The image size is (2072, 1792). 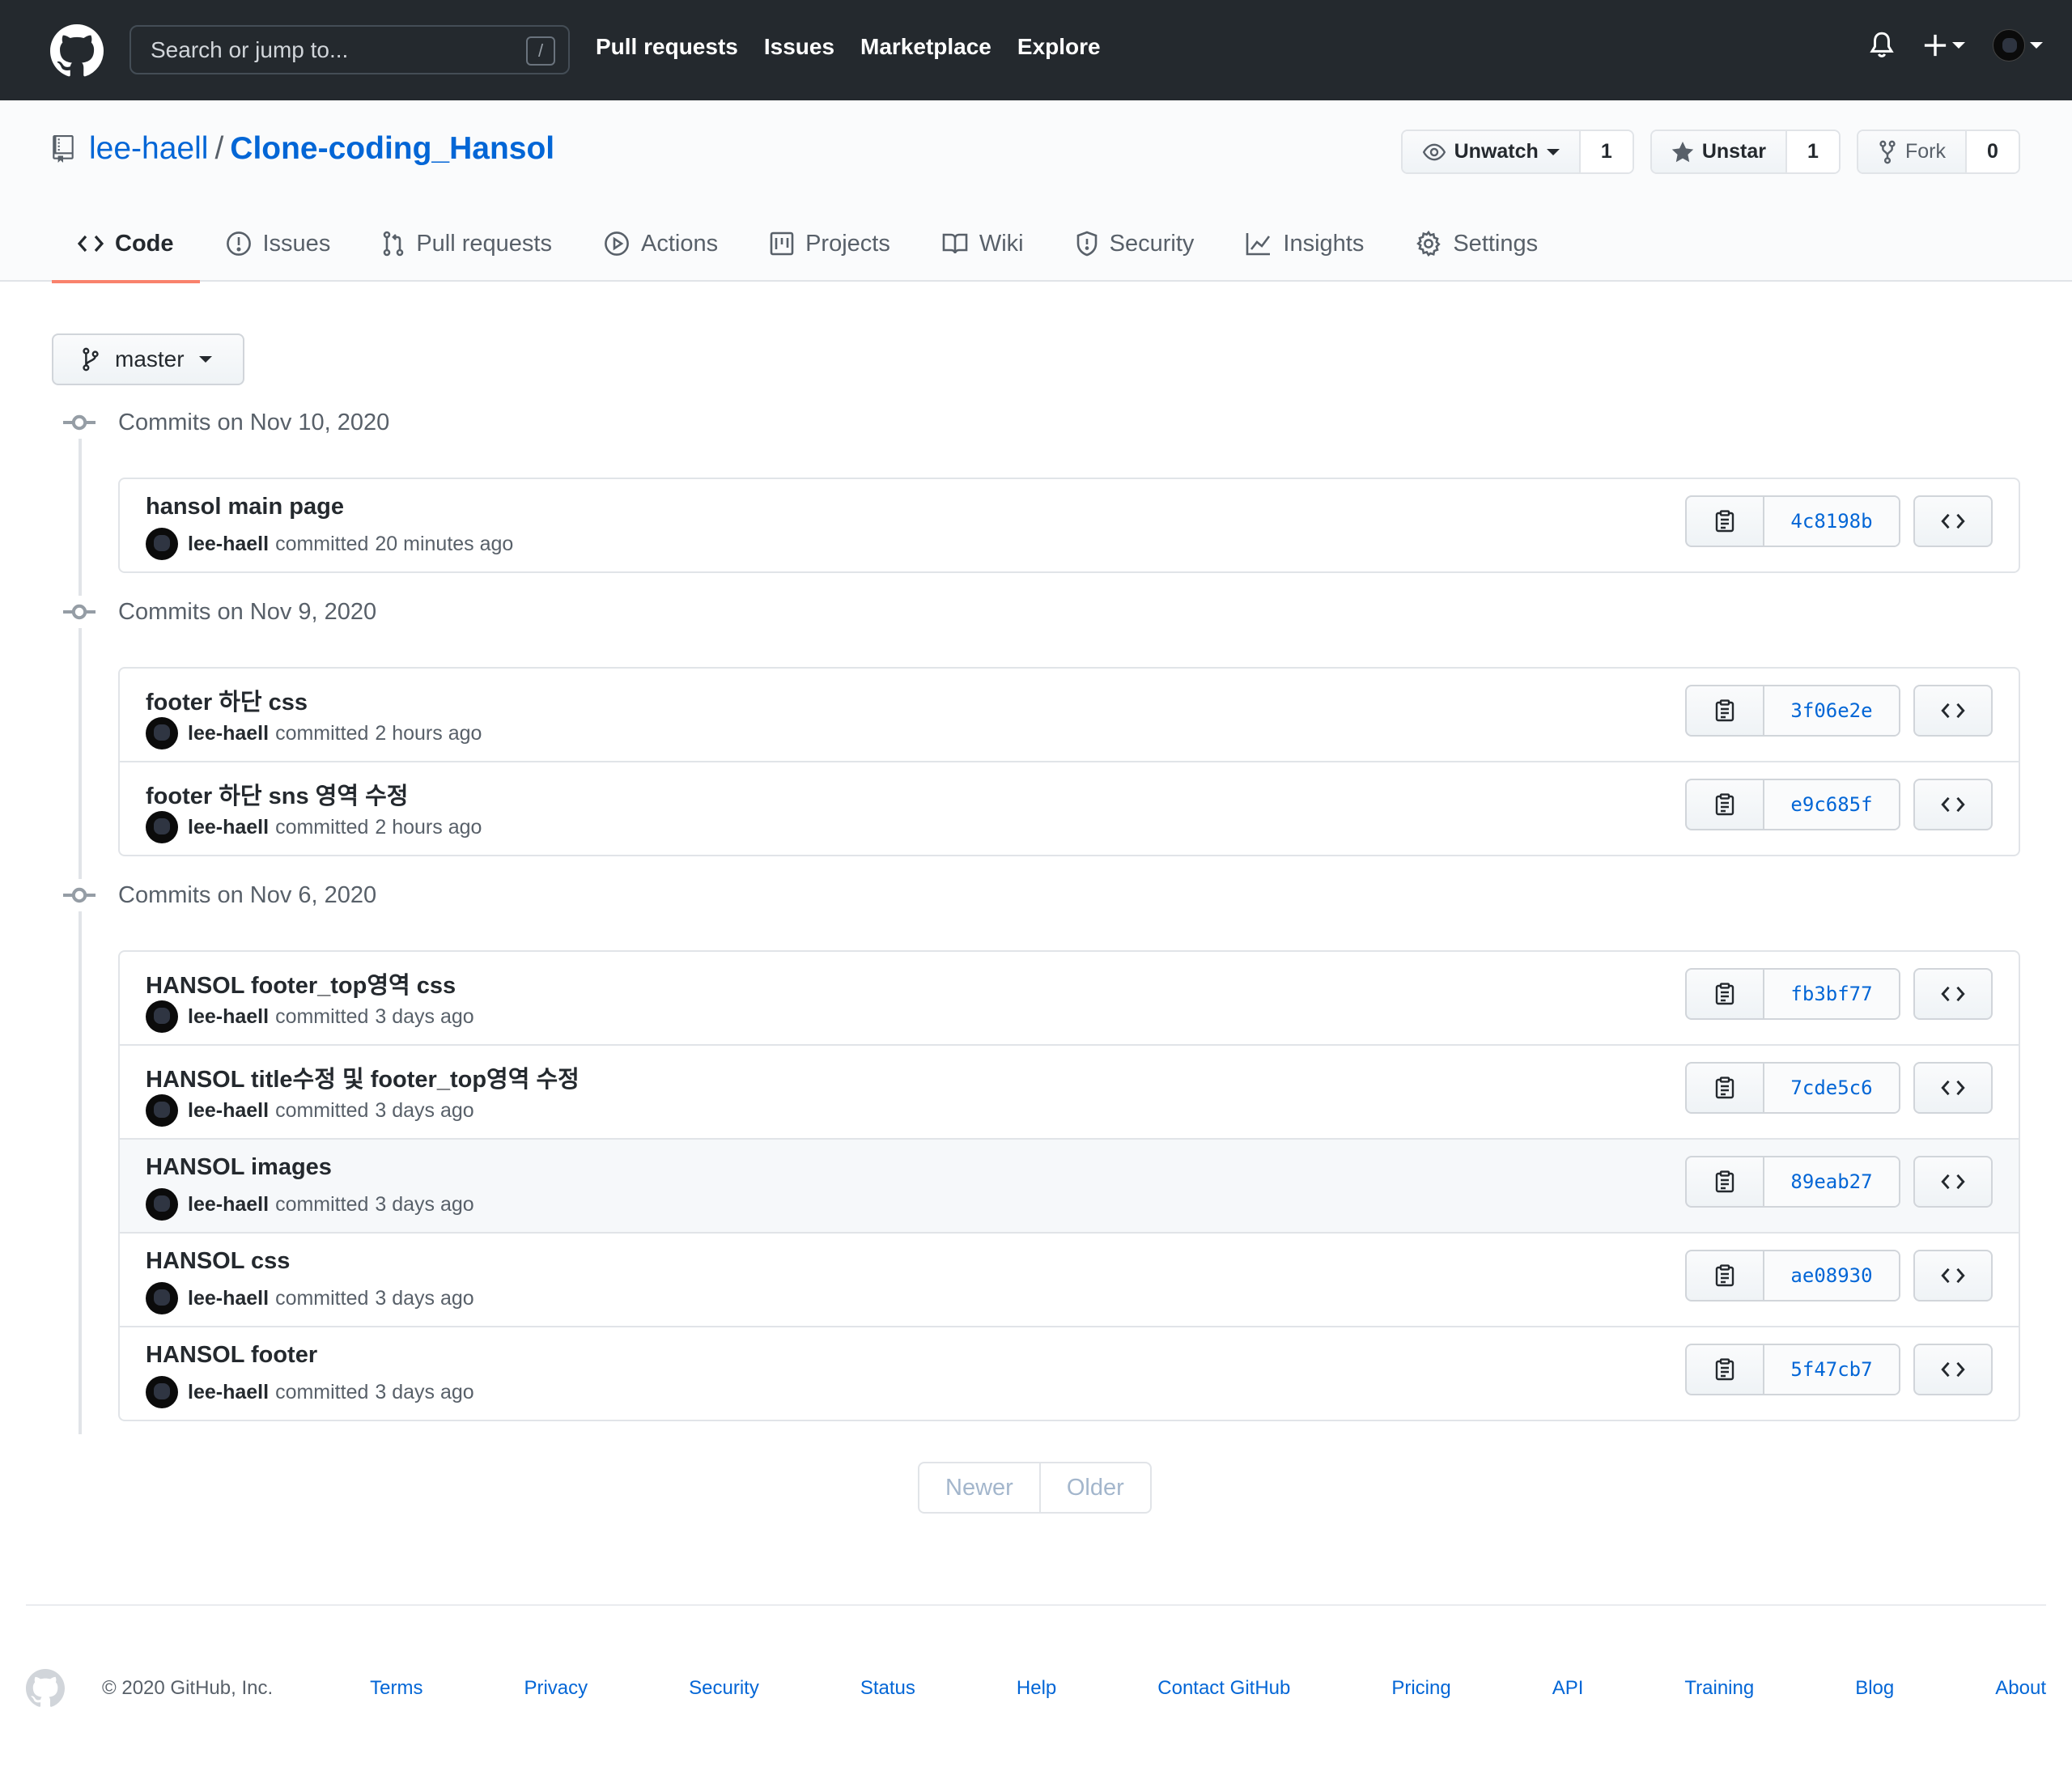 What do you see at coordinates (1831, 1369) in the screenshot?
I see `commit-sha-link: 5f47cb7` at bounding box center [1831, 1369].